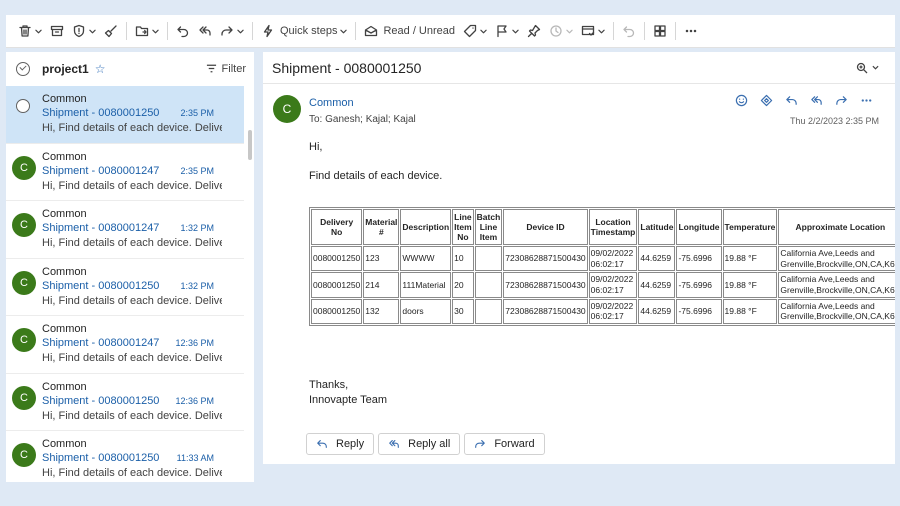 Image resolution: width=900 pixels, height=506 pixels. I want to click on archive-icon, so click(57, 31).